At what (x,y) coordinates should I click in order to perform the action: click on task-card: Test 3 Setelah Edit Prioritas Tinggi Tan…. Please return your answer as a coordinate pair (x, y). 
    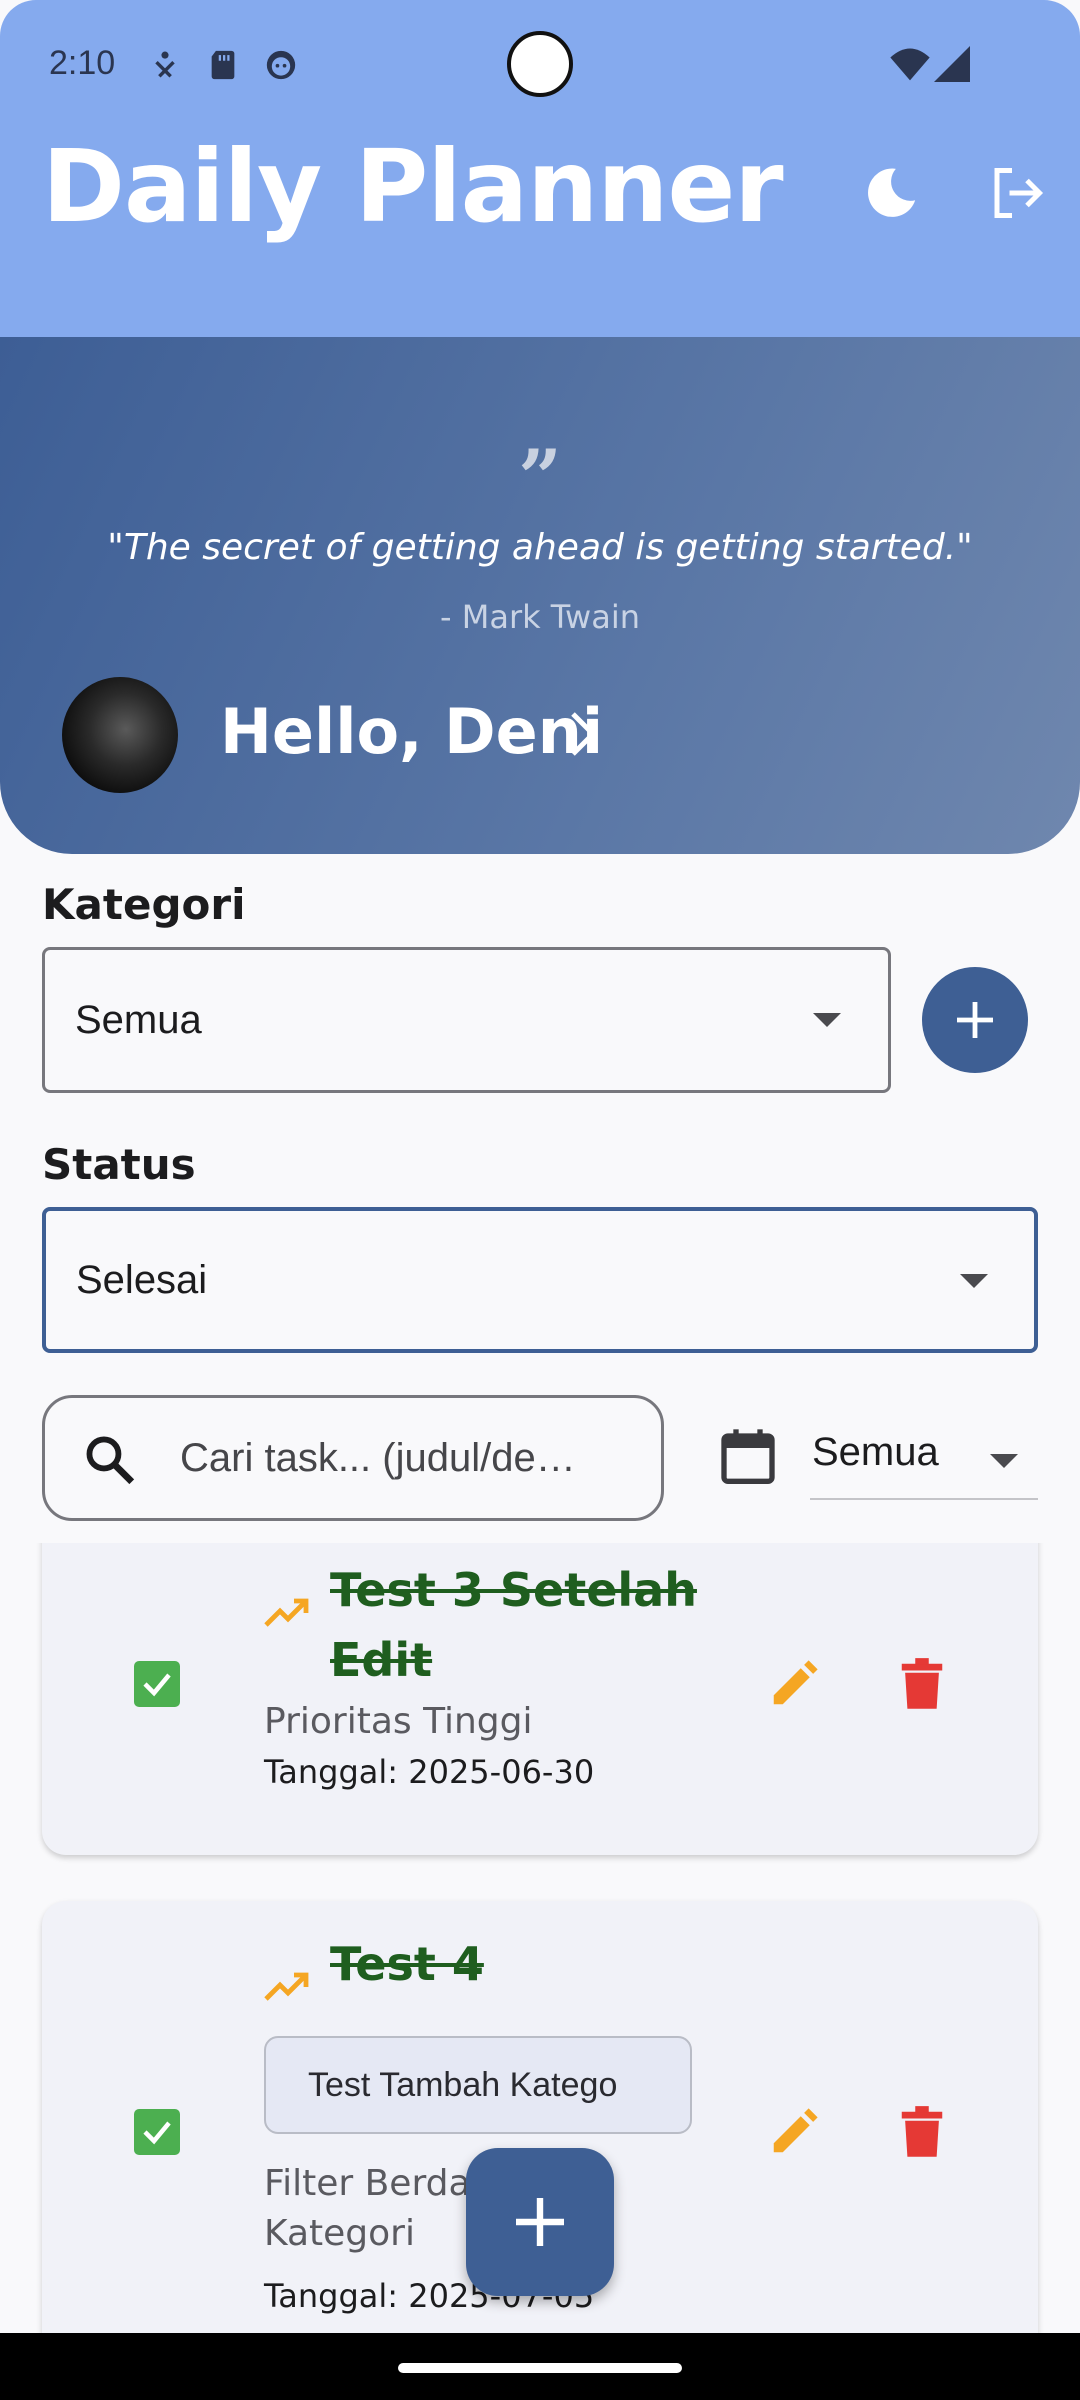
    Looking at the image, I should click on (540, 1699).